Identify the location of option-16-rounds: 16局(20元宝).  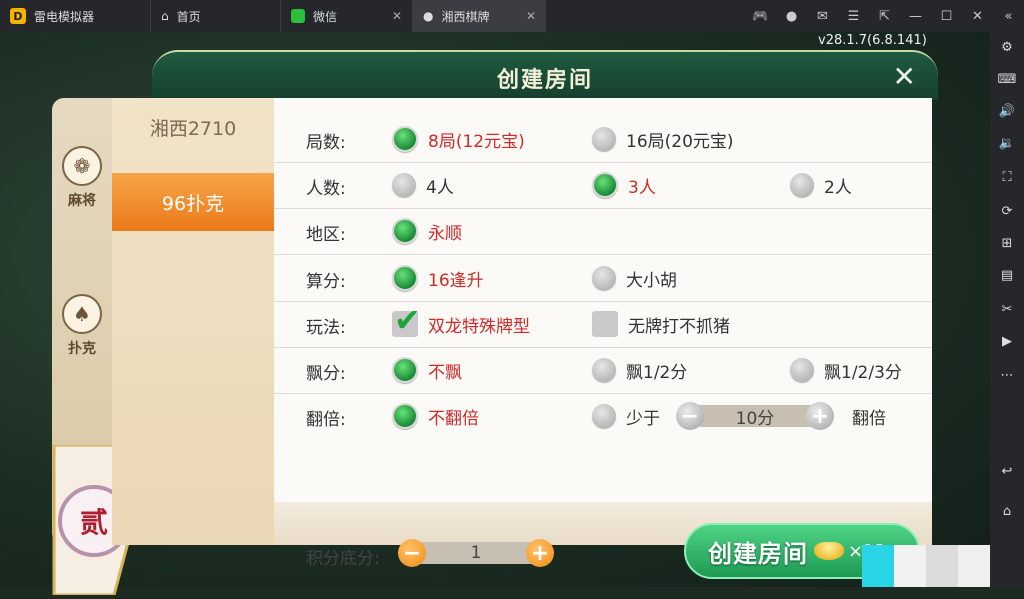
(663, 139).